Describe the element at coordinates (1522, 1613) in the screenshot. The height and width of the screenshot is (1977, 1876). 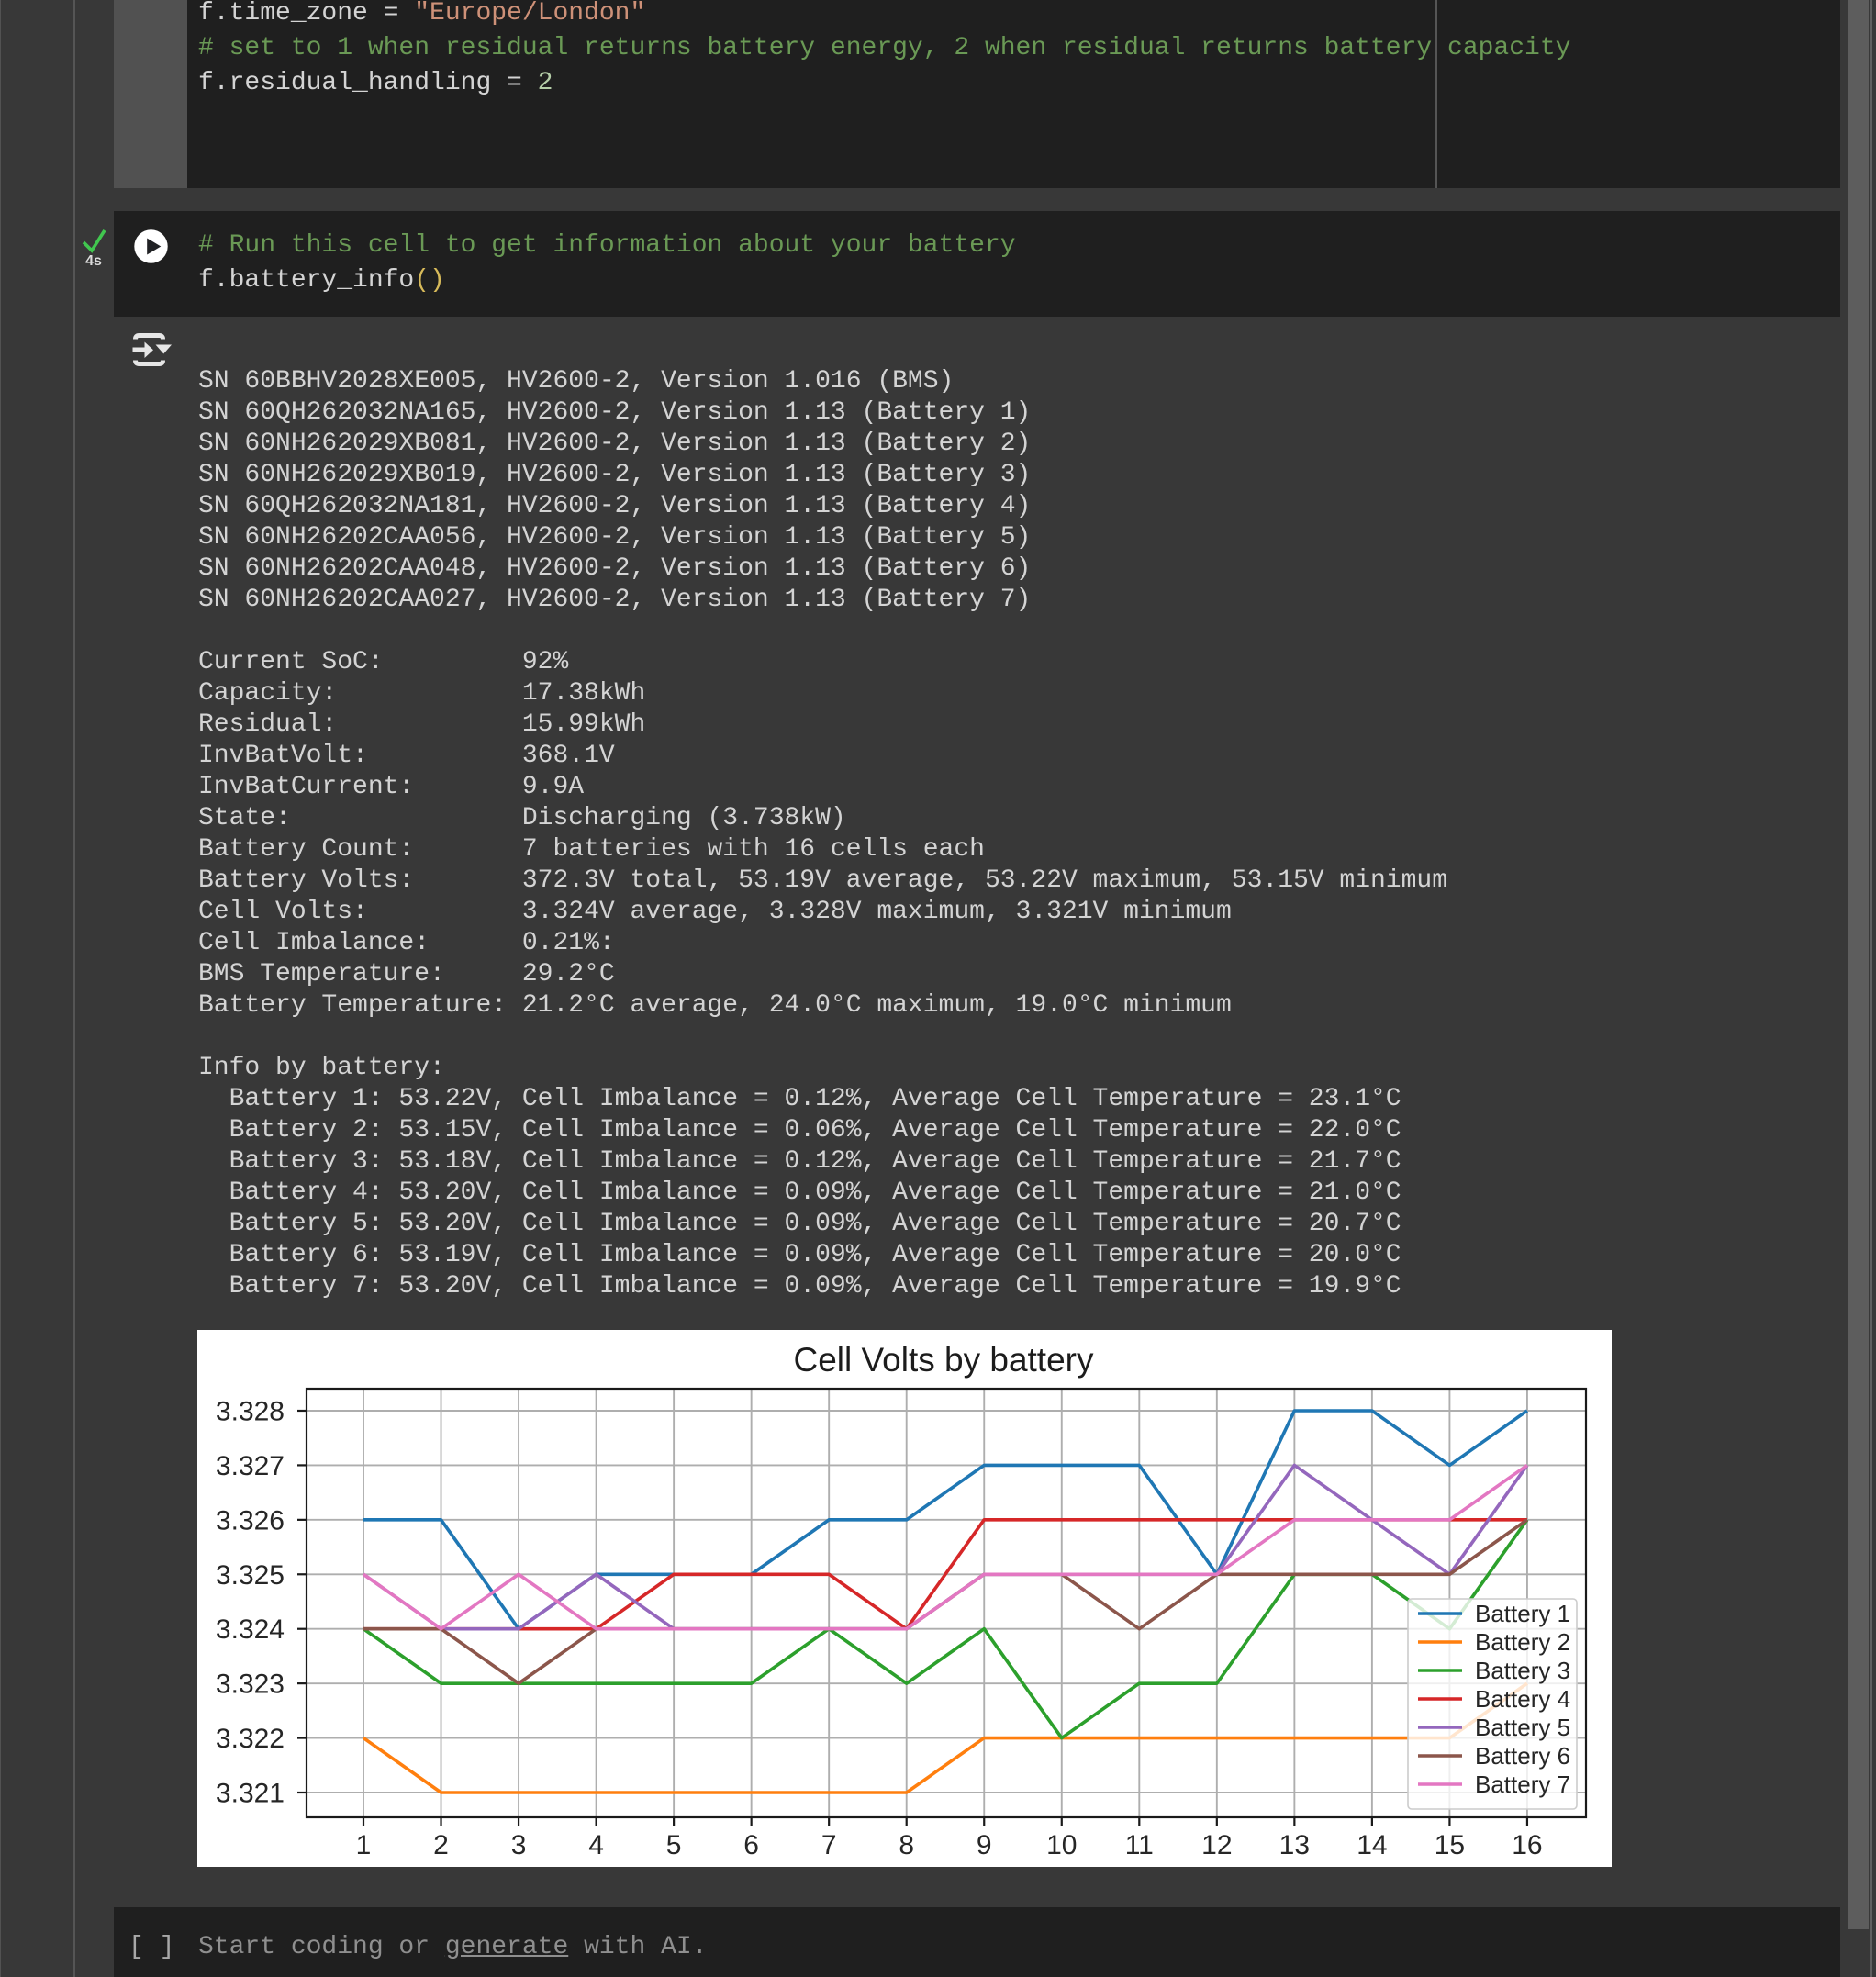
I see `svg-text: Battery 1` at that location.